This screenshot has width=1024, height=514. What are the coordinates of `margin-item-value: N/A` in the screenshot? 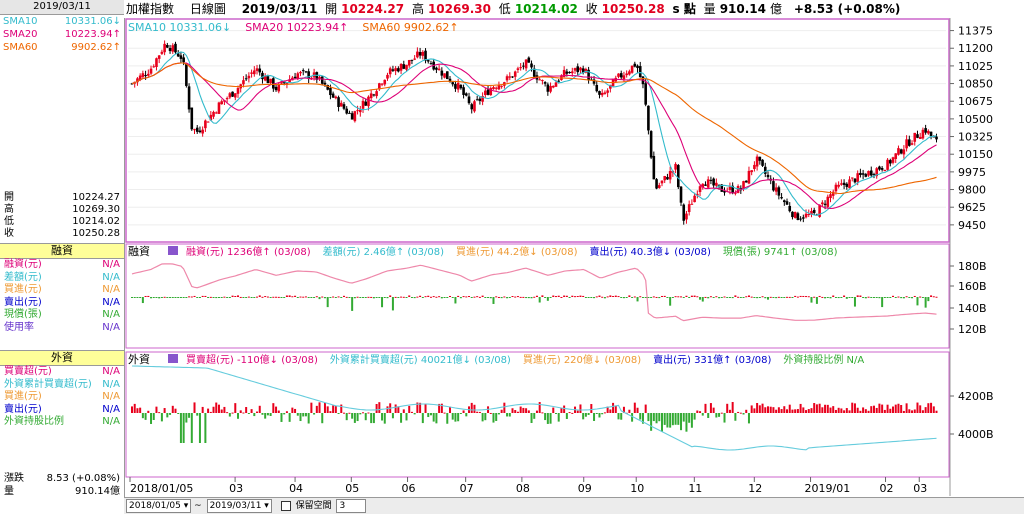 It's located at (111, 290).